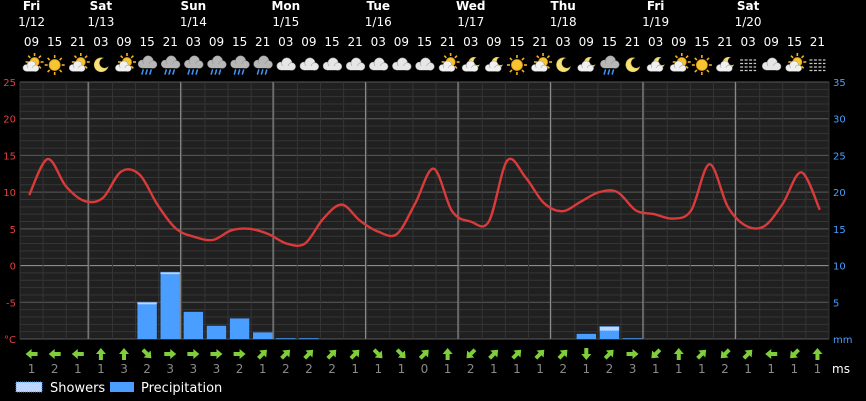 This screenshot has width=866, height=401. What do you see at coordinates (425, 369) in the screenshot?
I see `wind-speed: 0` at bounding box center [425, 369].